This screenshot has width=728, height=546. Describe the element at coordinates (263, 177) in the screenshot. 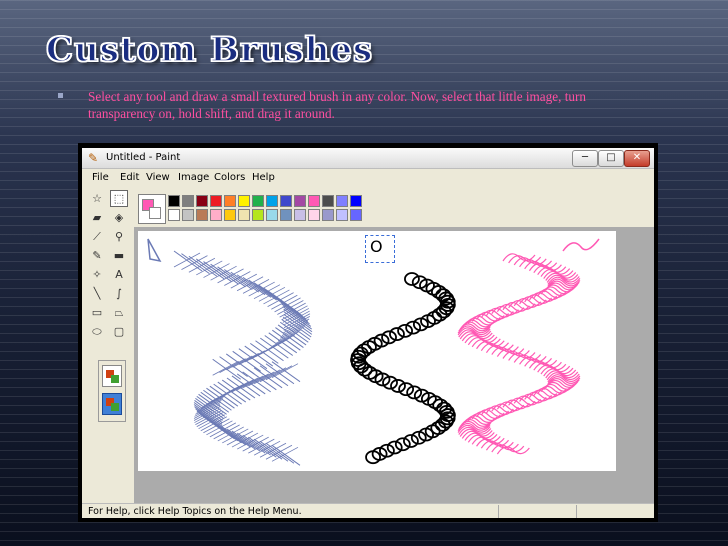

I see `menu-help: Help` at that location.